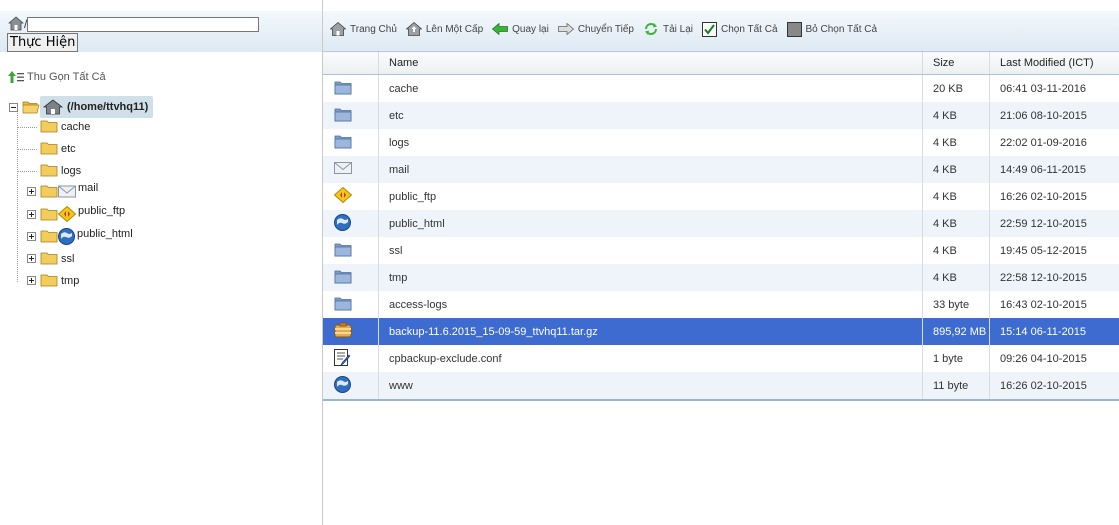 The height and width of the screenshot is (525, 1119). Describe the element at coordinates (721, 250) in the screenshot. I see `table-row: ssl 4 KB 19:45 05-12-2015` at that location.